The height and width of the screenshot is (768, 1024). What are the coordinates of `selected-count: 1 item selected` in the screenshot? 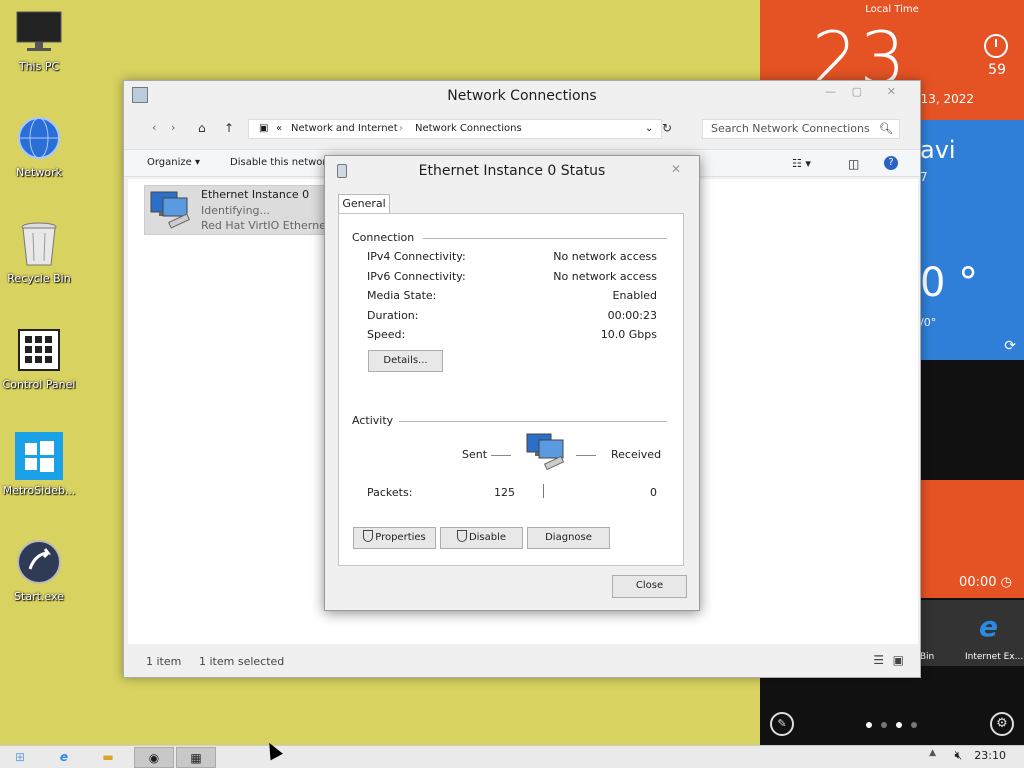 It's located at (242, 661).